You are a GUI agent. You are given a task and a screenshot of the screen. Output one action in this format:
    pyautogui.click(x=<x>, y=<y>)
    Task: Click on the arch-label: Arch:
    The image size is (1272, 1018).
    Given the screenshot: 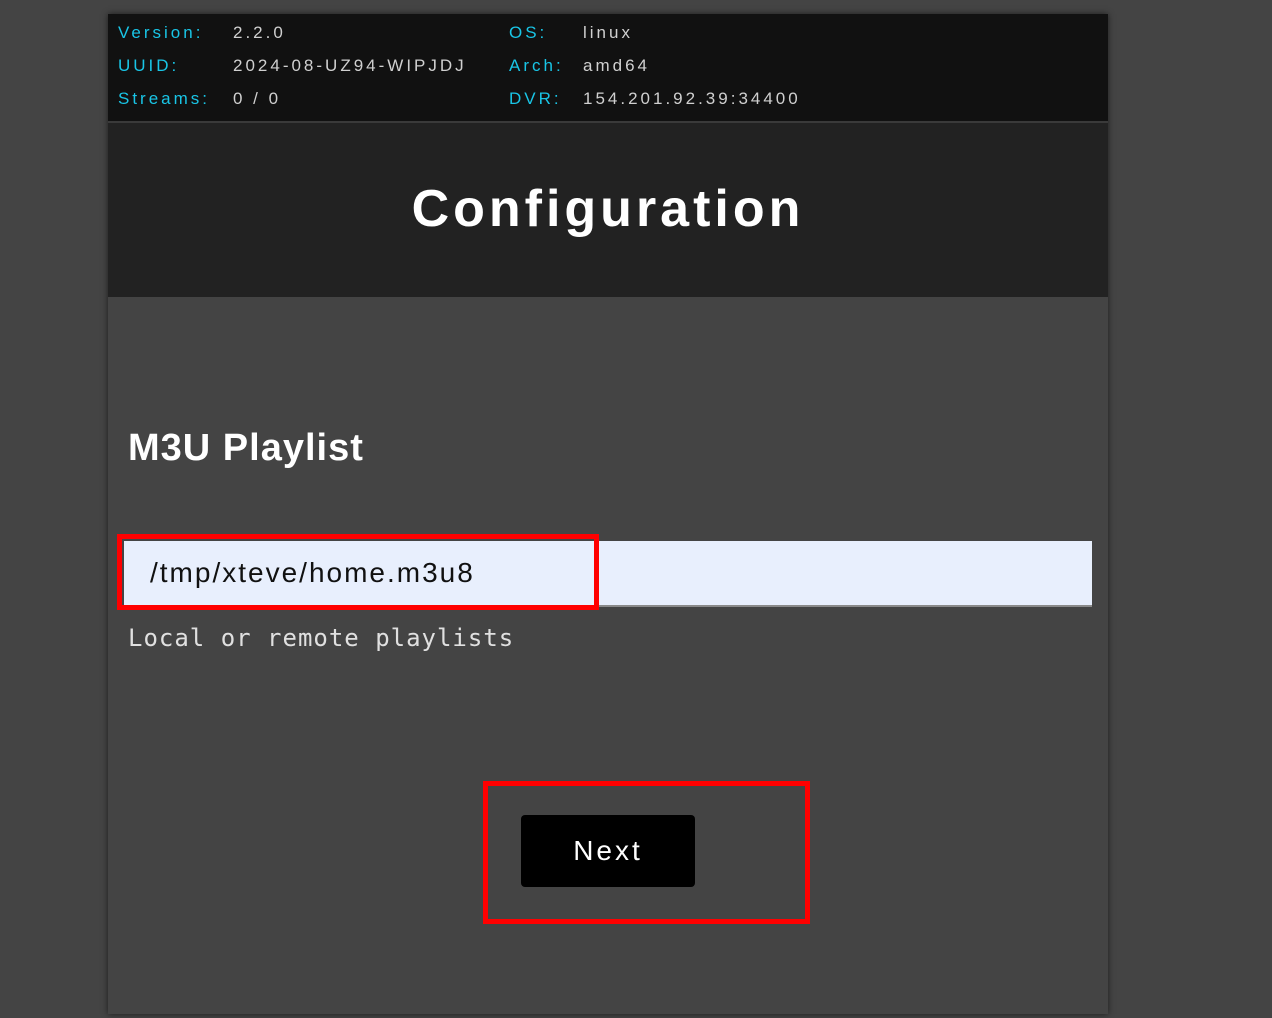 What is the action you would take?
    pyautogui.click(x=536, y=65)
    